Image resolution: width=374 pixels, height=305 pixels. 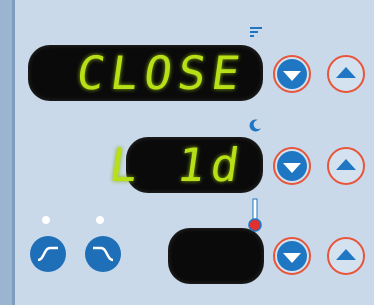 I want to click on row3-up-button, so click(x=346, y=256).